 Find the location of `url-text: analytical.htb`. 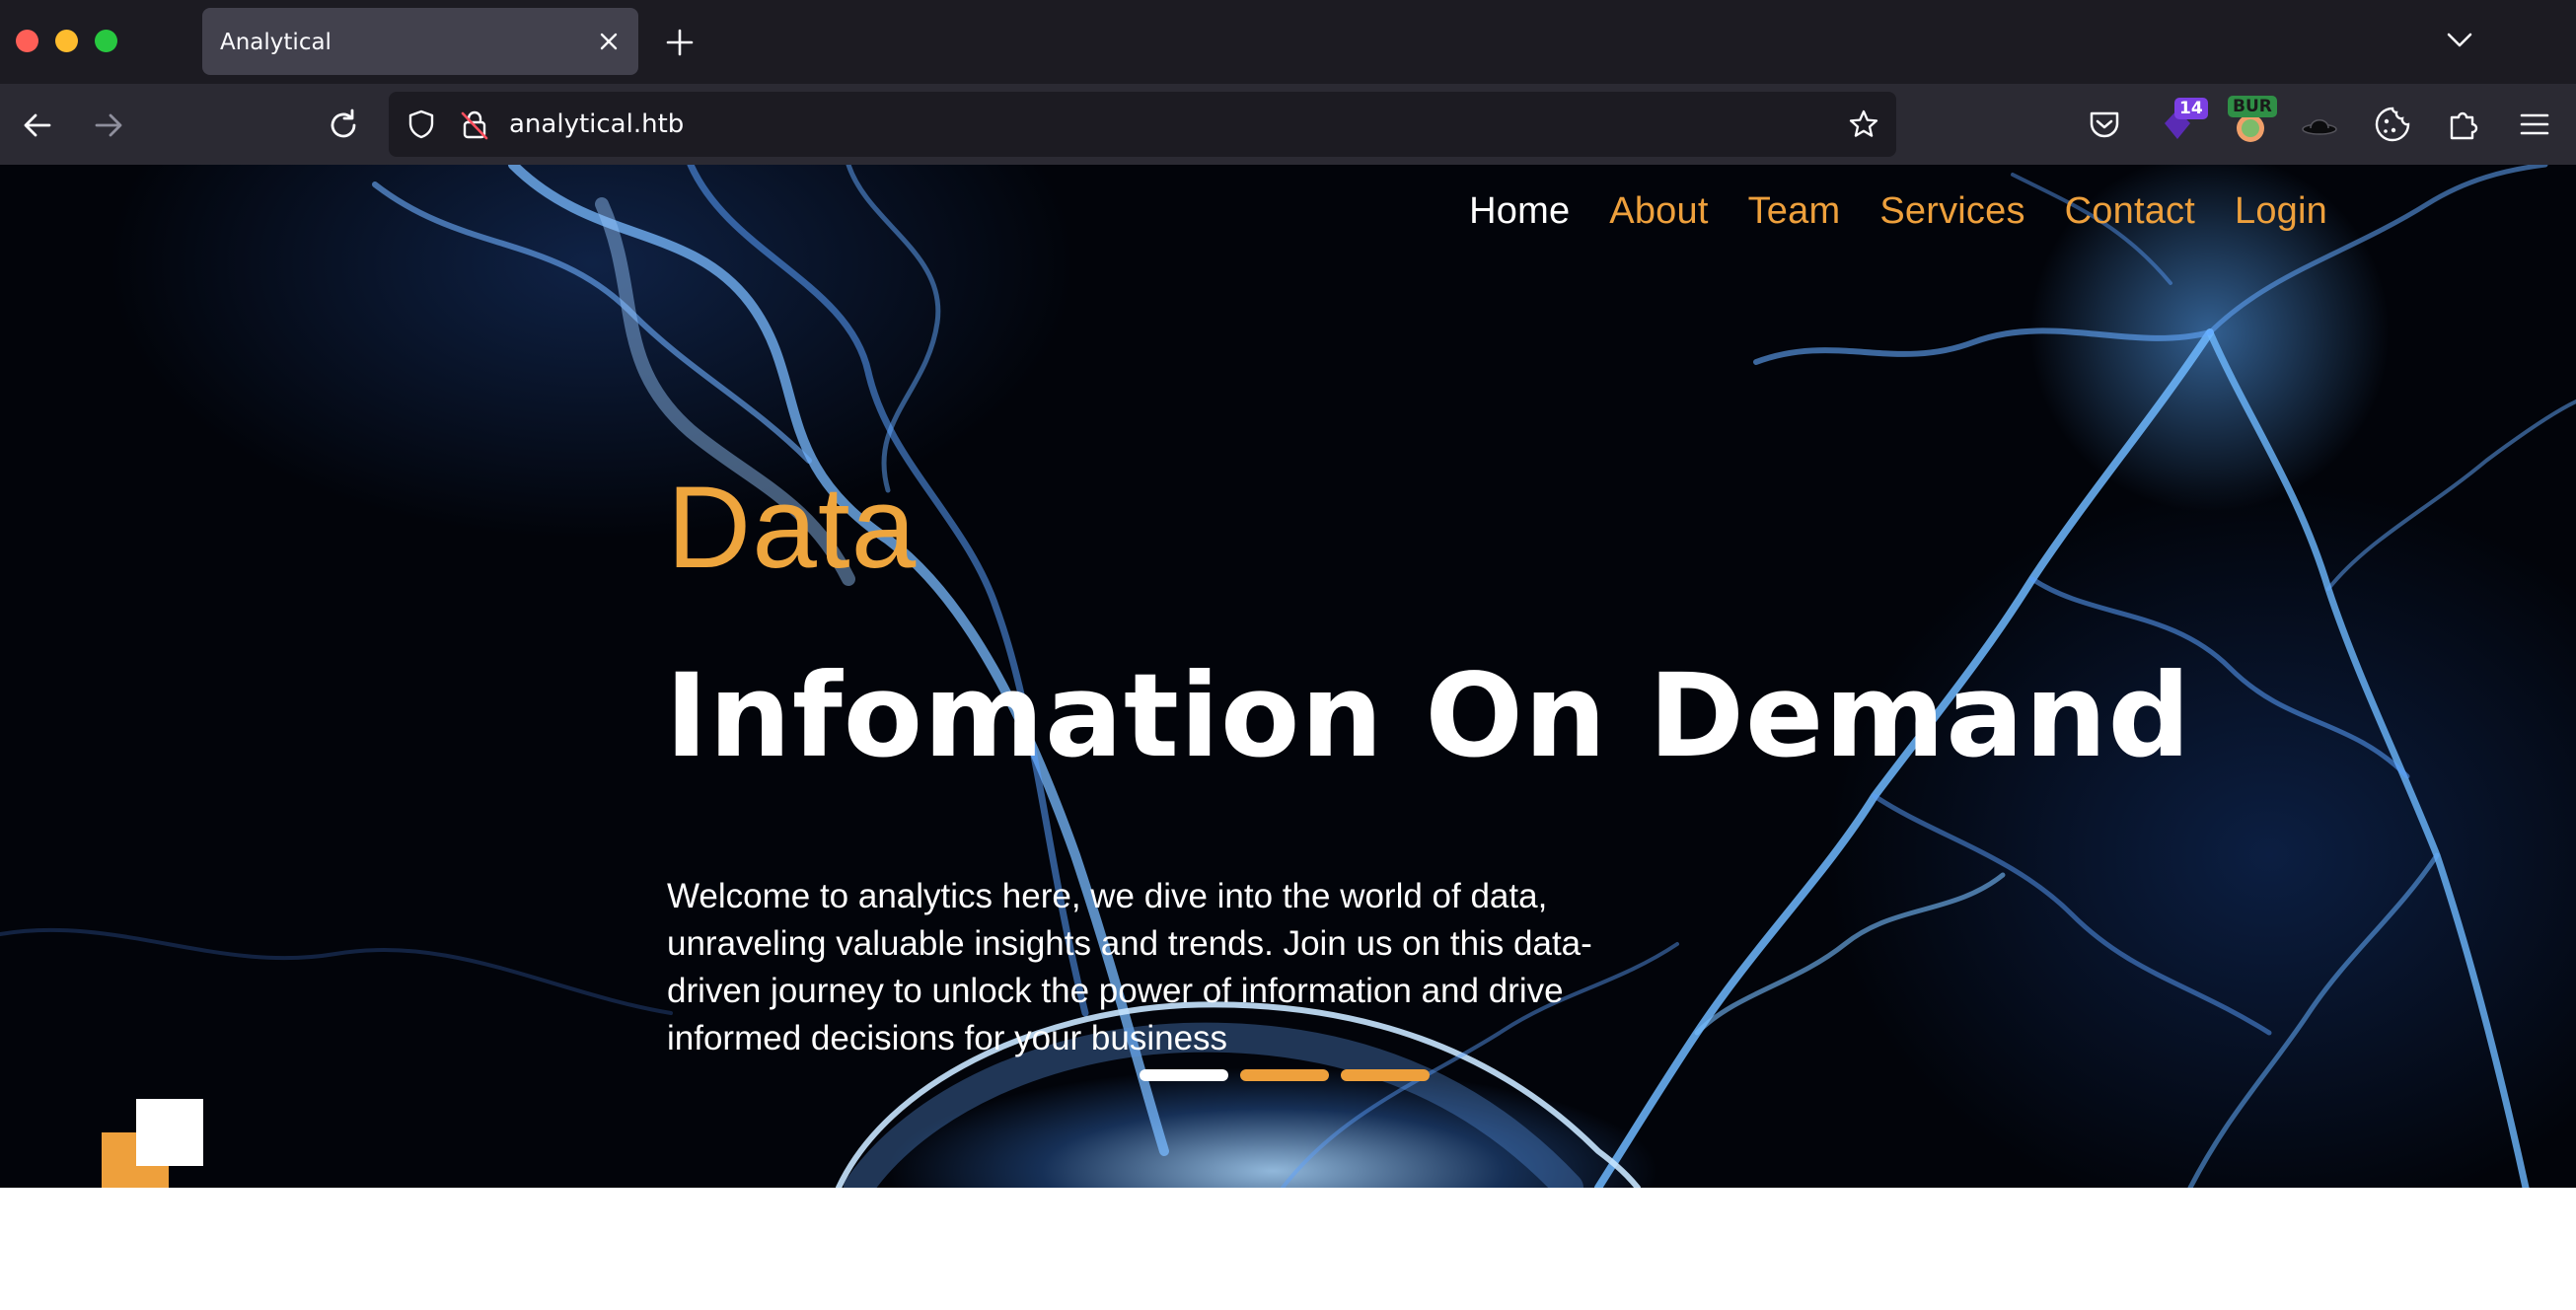

url-text: analytical.htb is located at coordinates (596, 124).